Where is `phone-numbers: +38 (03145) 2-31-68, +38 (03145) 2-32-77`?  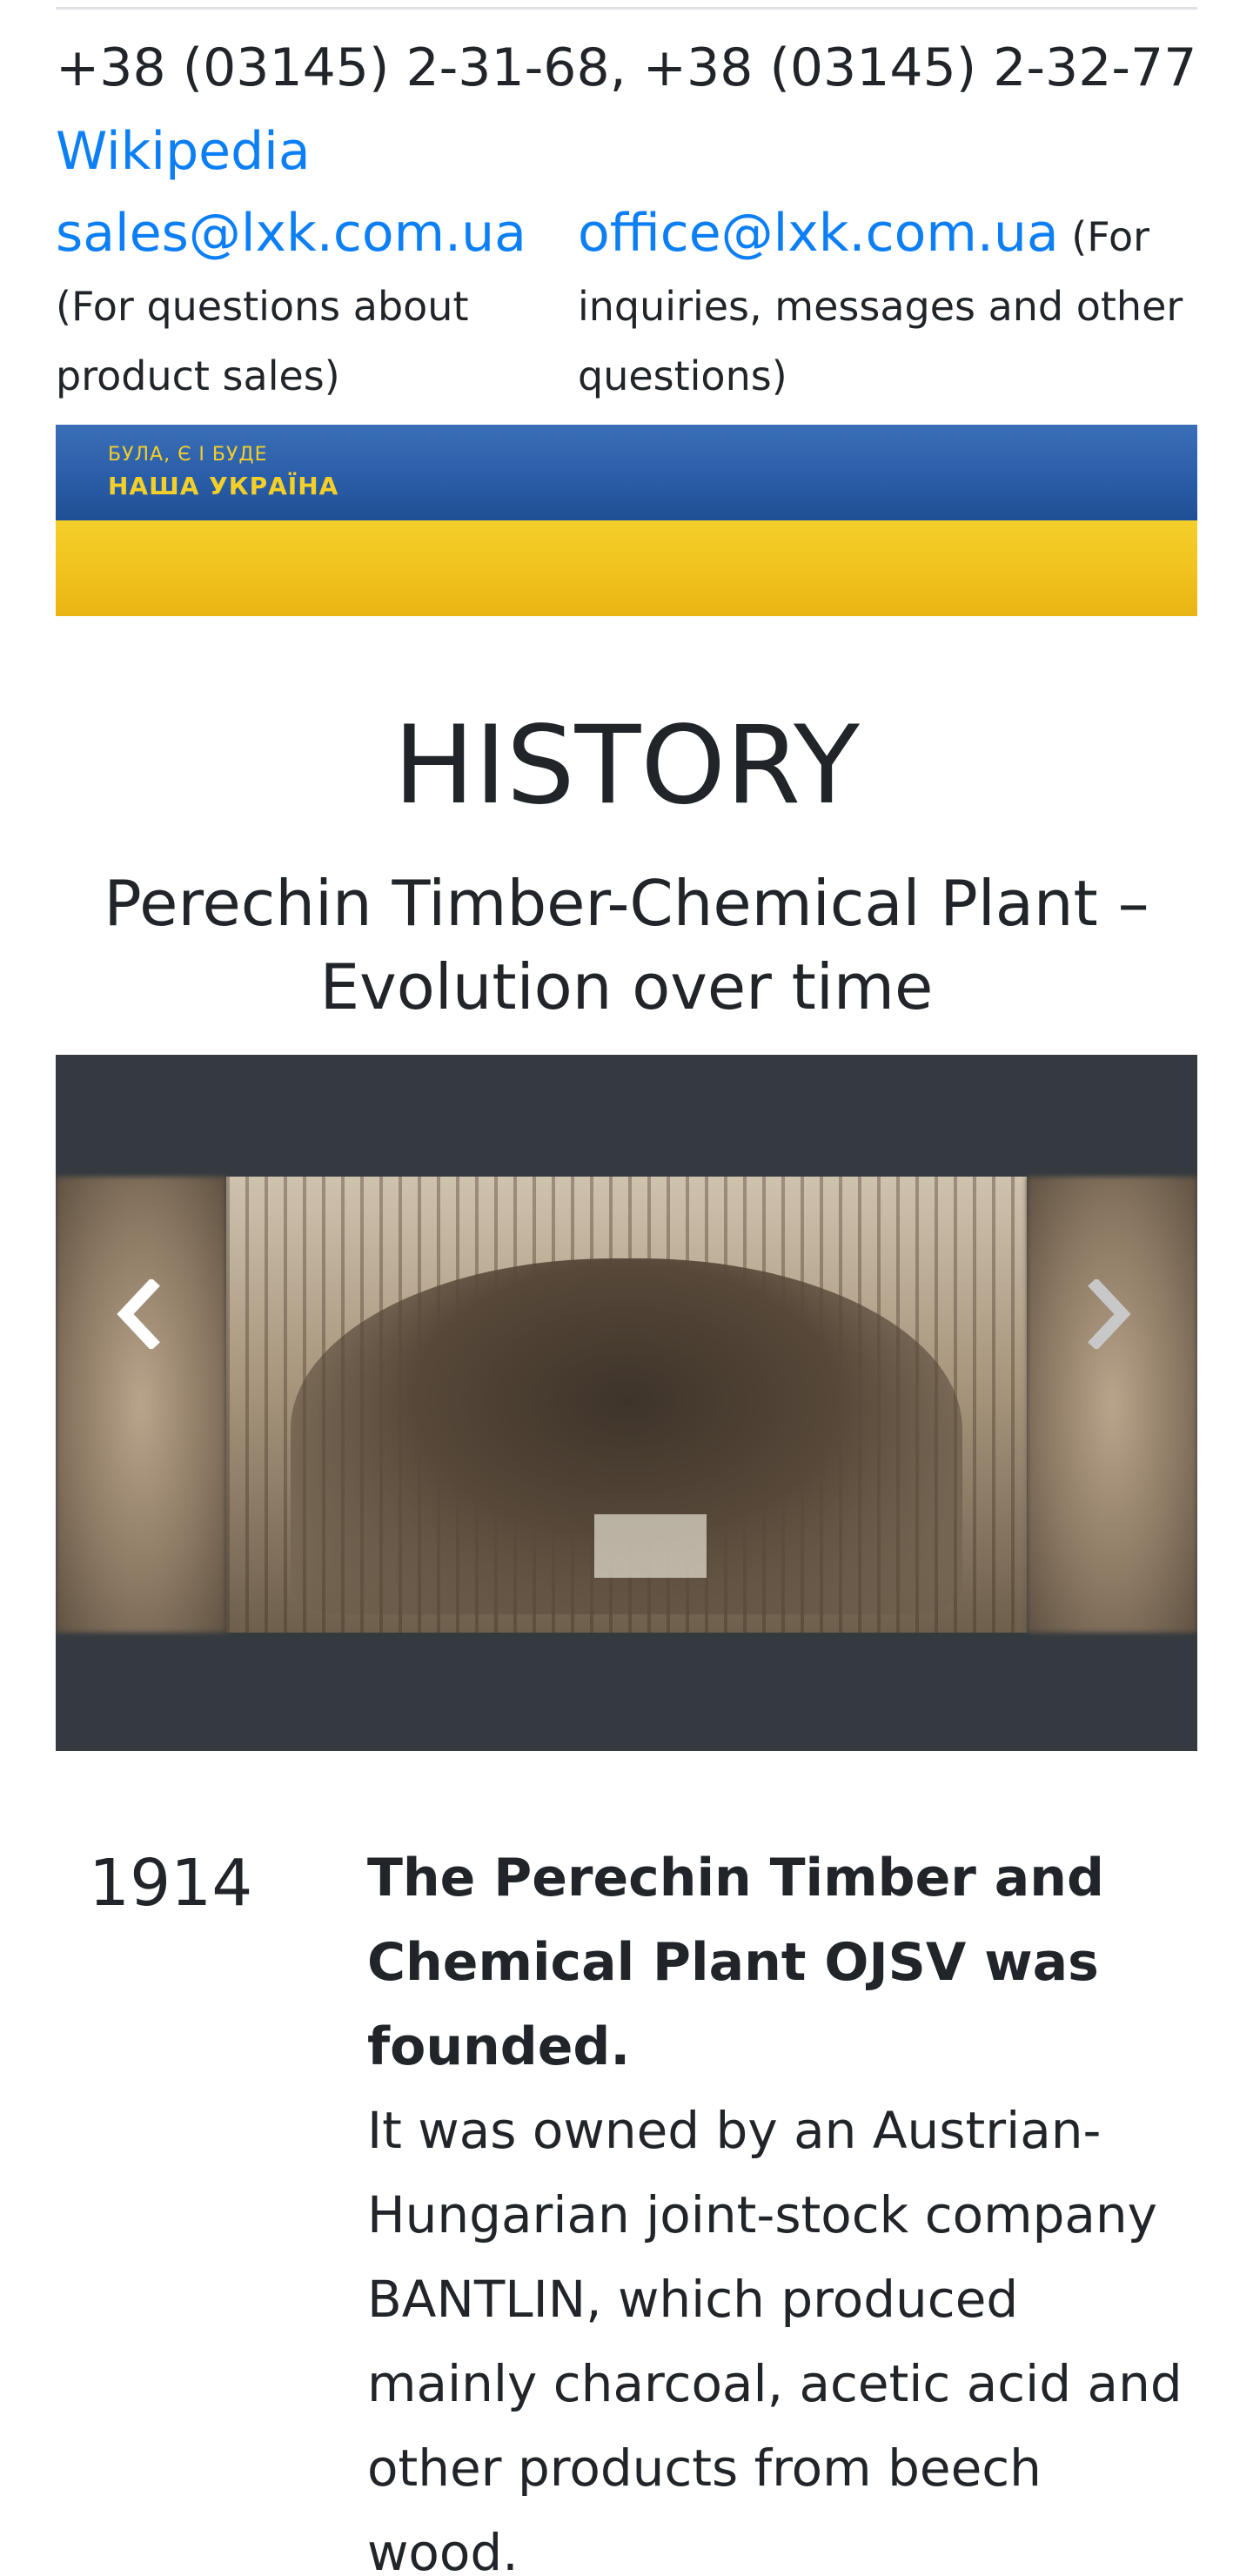 phone-numbers: +38 (03145) 2-31-68, +38 (03145) 2-32-77 is located at coordinates (626, 67).